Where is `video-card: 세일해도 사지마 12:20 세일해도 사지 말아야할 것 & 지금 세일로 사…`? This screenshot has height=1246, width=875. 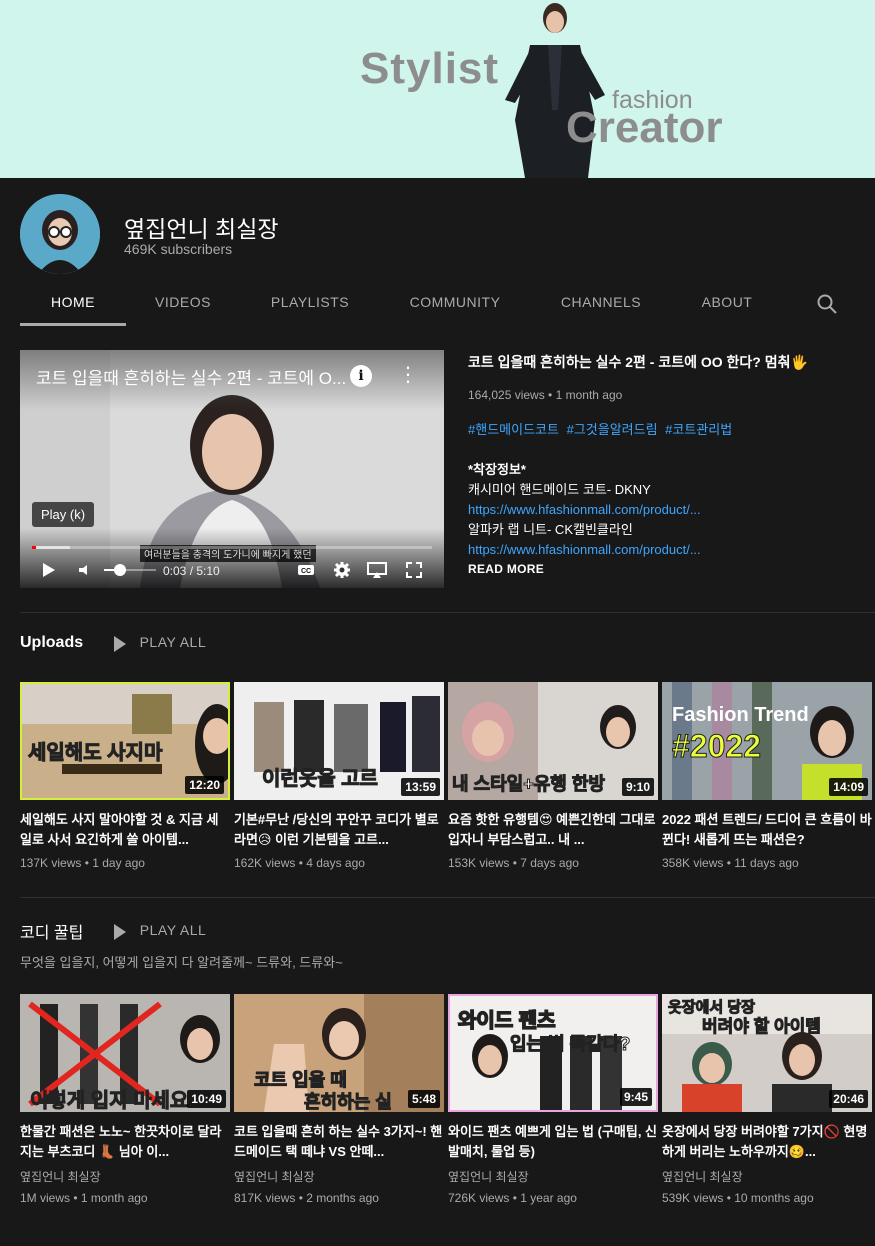 video-card: 세일해도 사지마 12:20 세일해도 사지 말아야할 것 & 지금 세일로 사… is located at coordinates (125, 776).